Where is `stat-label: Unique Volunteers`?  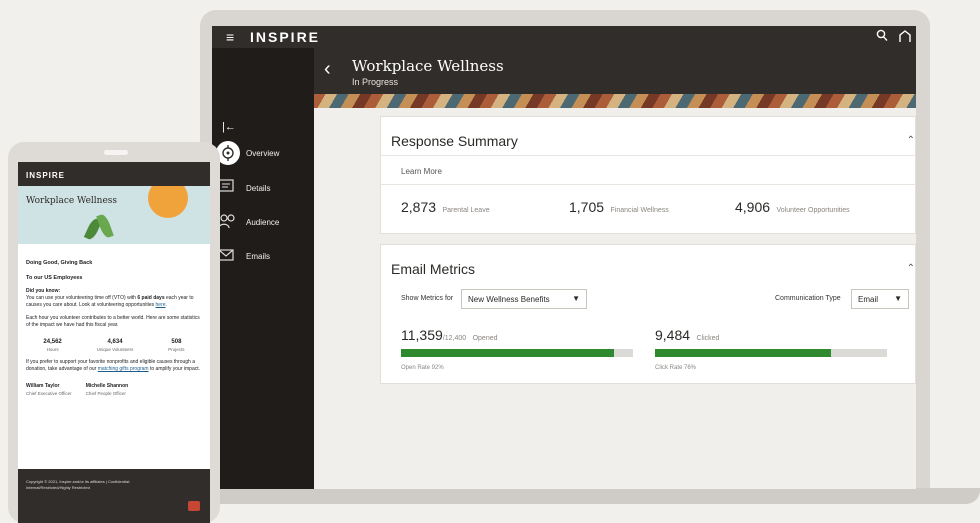
stat-label: Unique Volunteers is located at coordinates (115, 349).